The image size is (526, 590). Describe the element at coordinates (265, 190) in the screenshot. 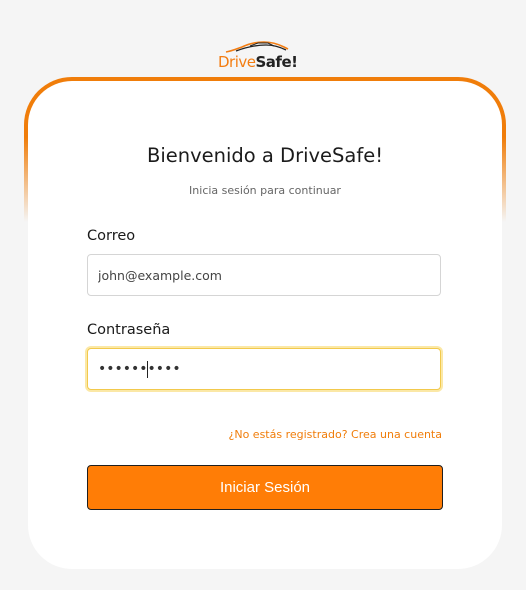

I see `page-subtitle: Inicia sesión para continuar` at that location.